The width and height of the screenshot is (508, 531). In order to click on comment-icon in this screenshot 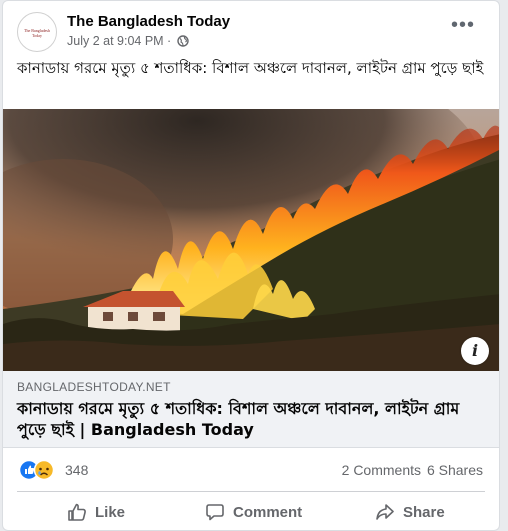, I will do `click(215, 512)`.